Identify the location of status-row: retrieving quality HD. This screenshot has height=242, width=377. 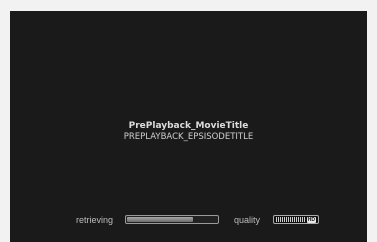
(188, 220).